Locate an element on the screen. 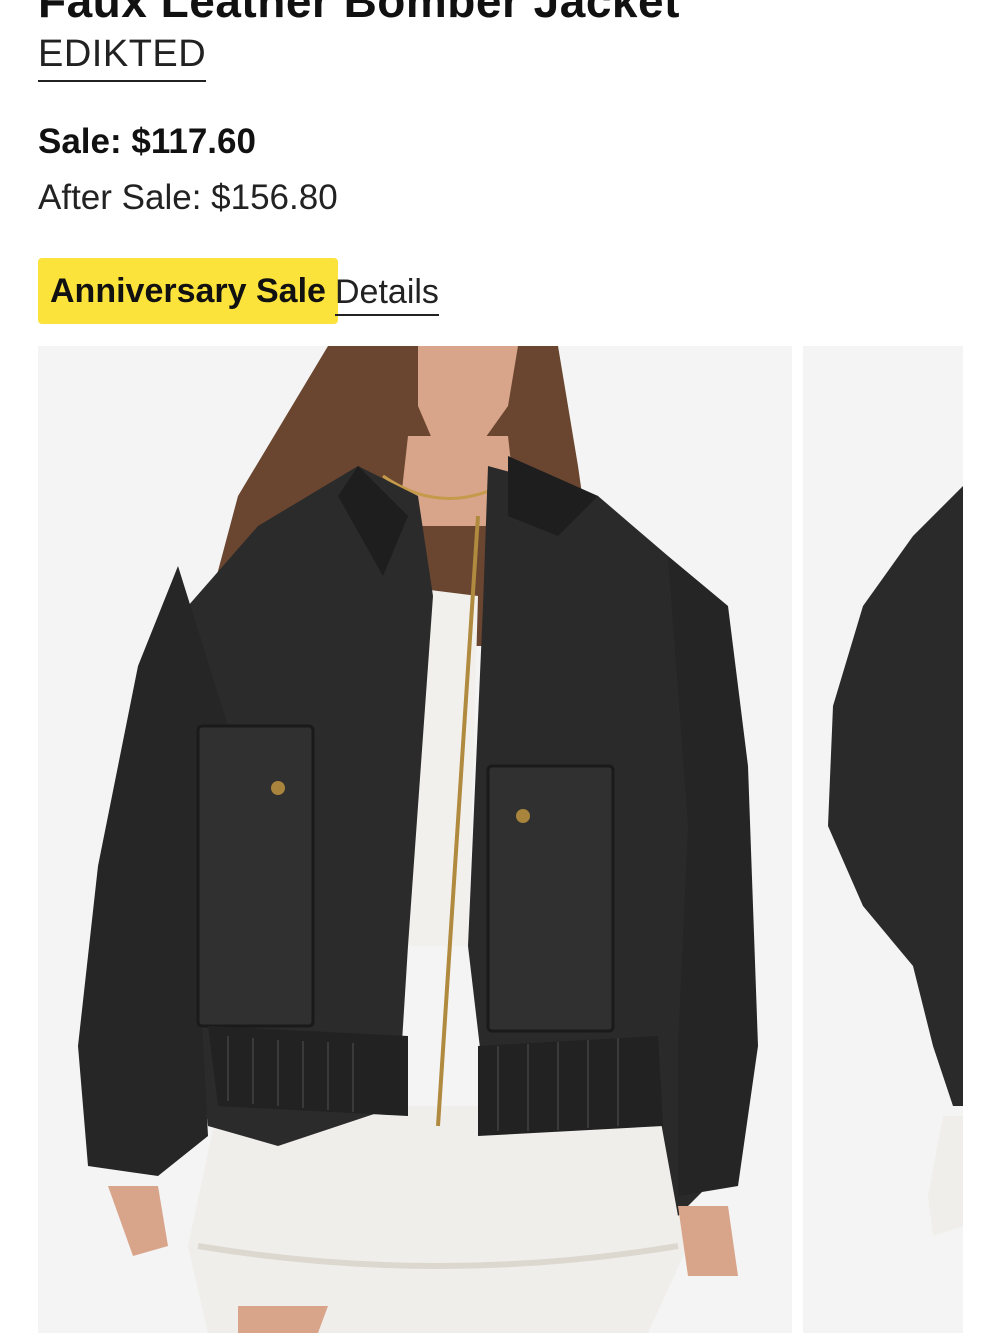  product-image-next is located at coordinates (883, 839).